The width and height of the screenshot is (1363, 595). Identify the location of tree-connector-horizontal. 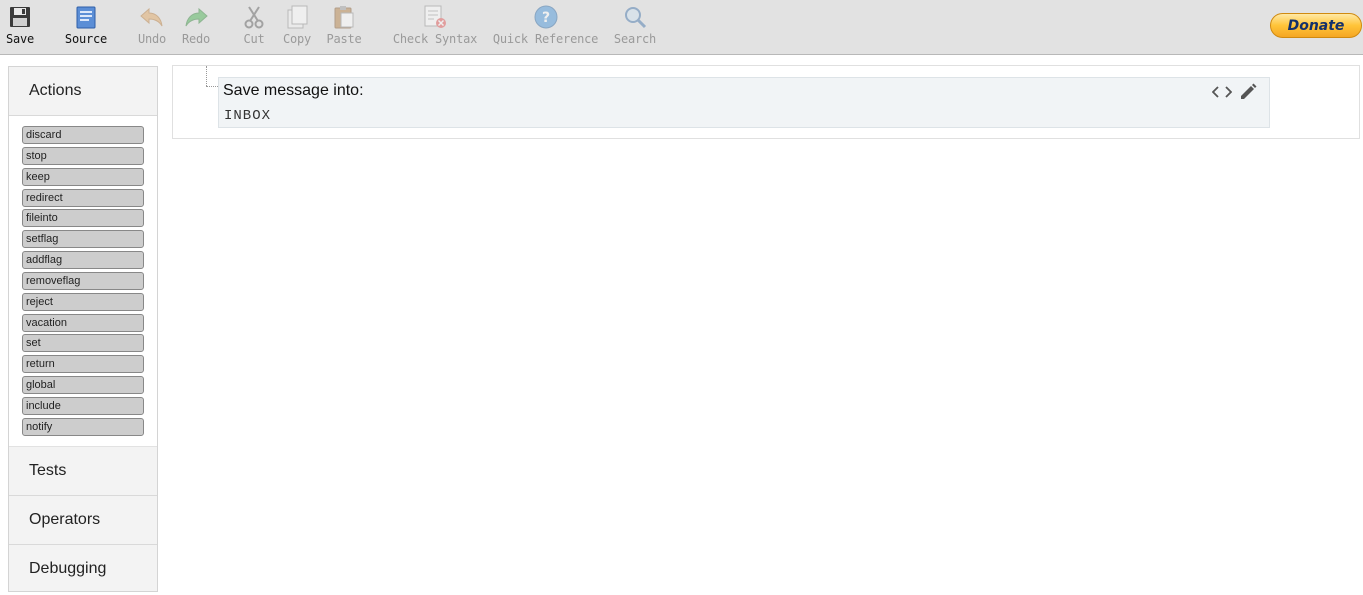
(212, 86).